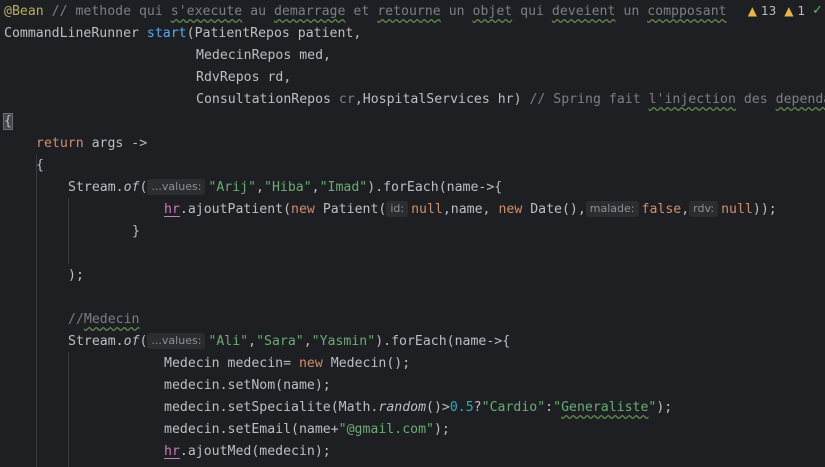 Image resolution: width=825 pixels, height=467 pixels. I want to click on inspections-widget: ▲ 13 ▲ 1 ✓, so click(783, 11).